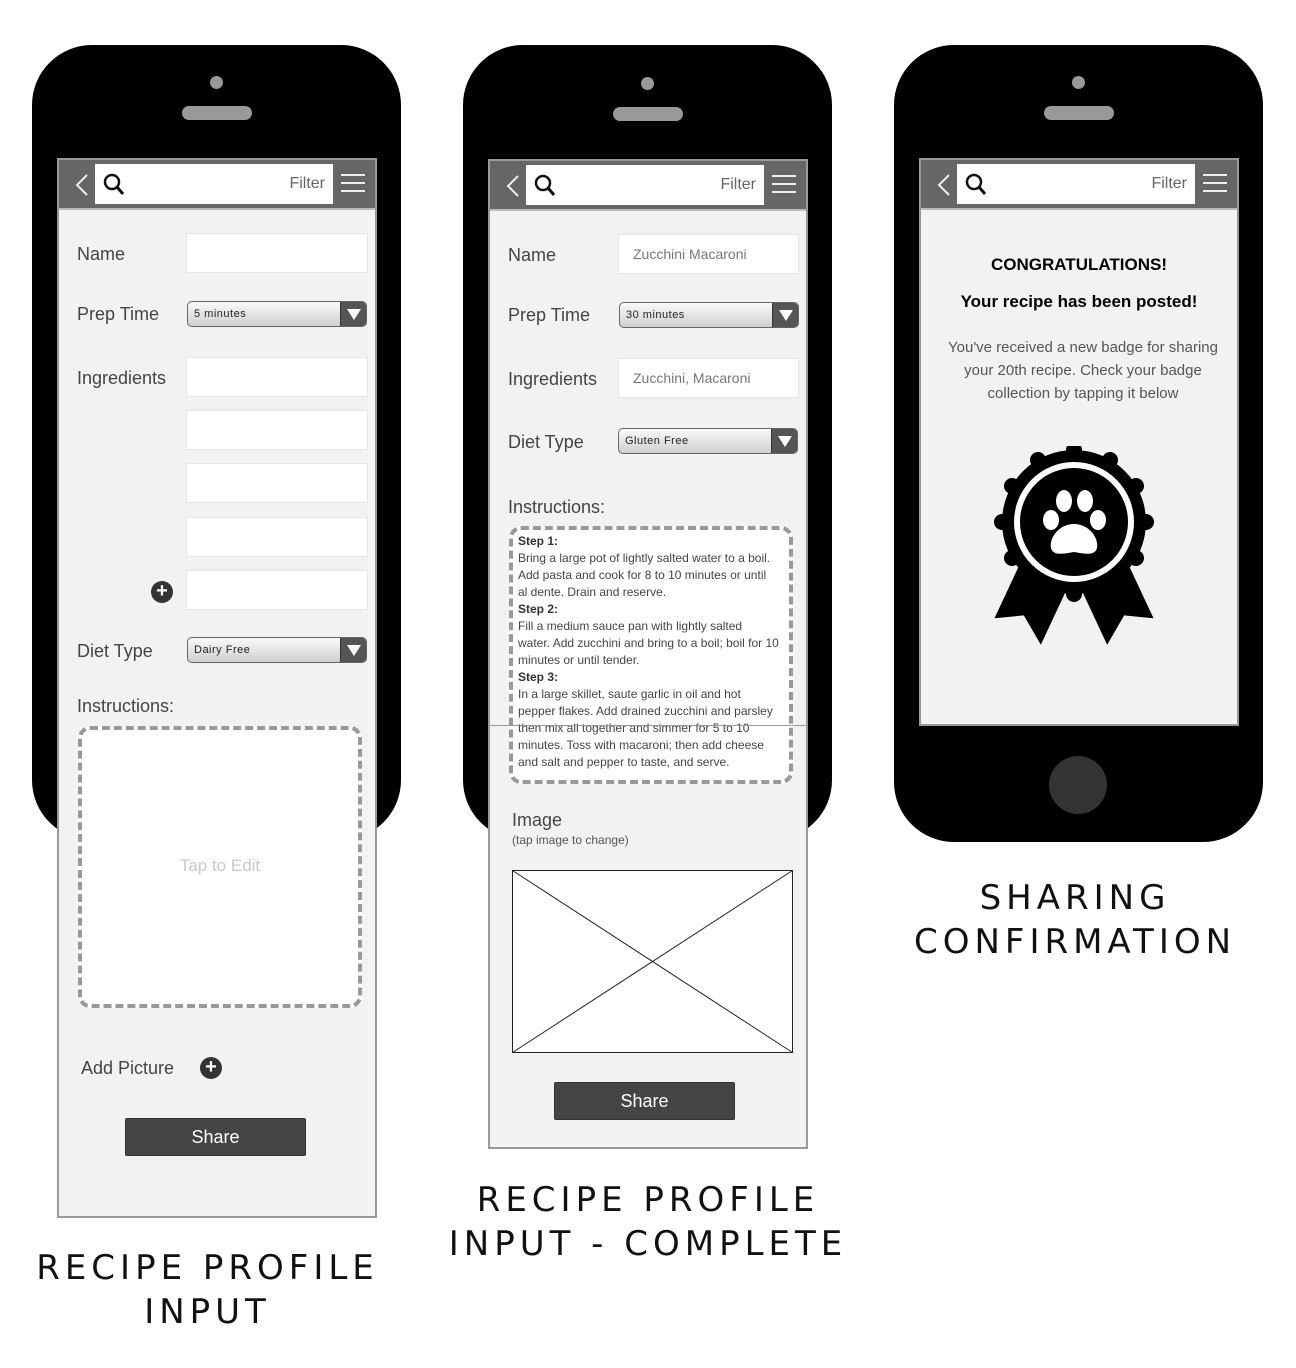 This screenshot has height=1368, width=1296. I want to click on prep-time-value: 5 minutes, so click(220, 314).